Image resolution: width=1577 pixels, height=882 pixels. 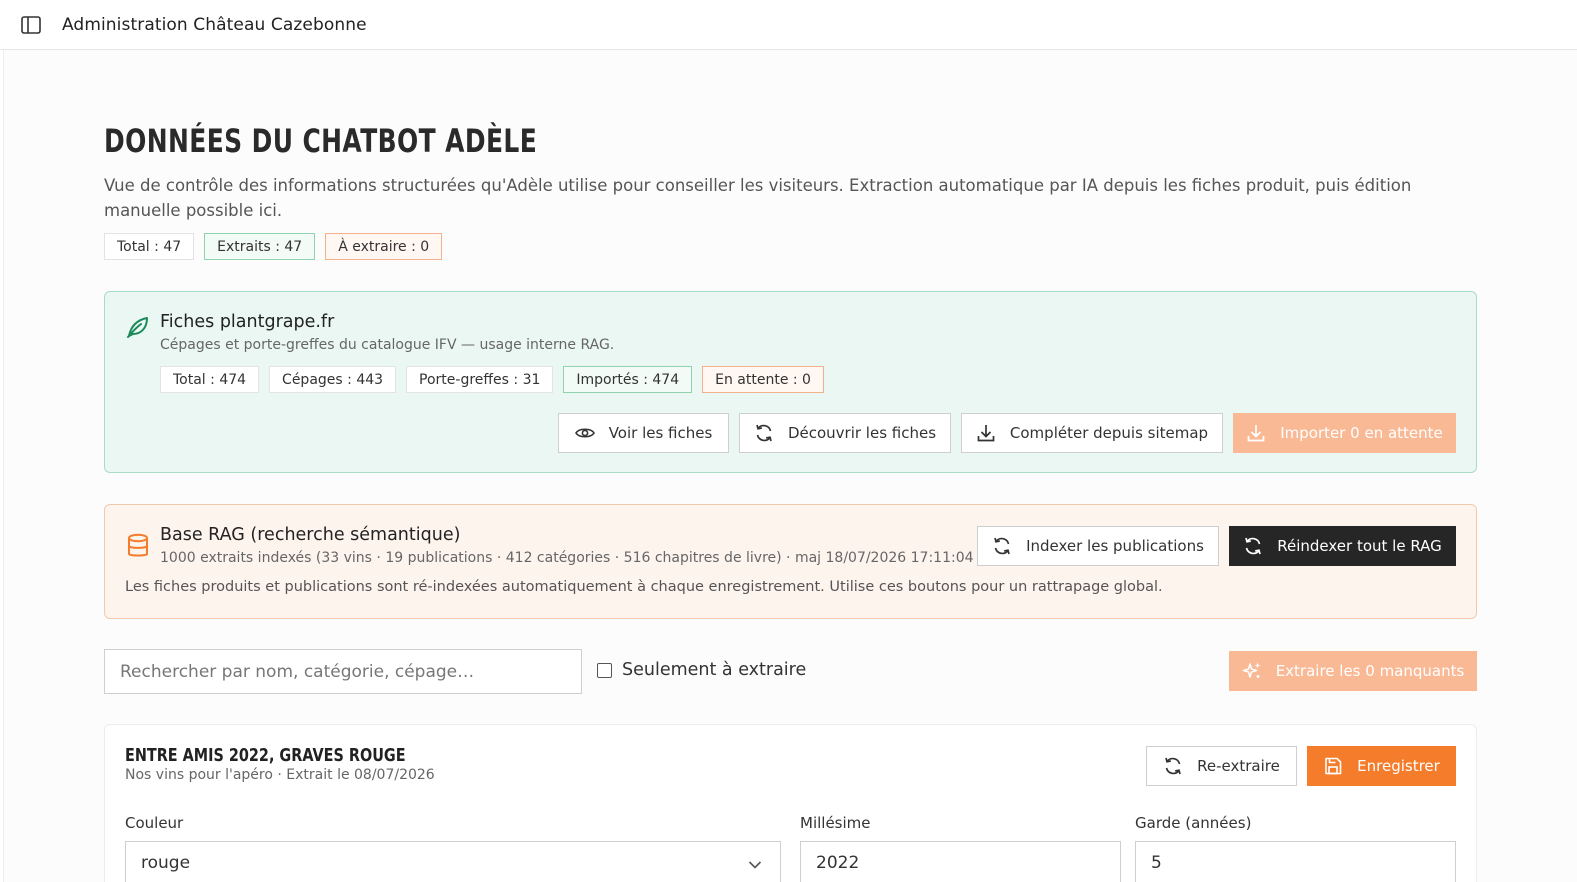 What do you see at coordinates (166, 863) in the screenshot?
I see `couleur-value: rouge` at bounding box center [166, 863].